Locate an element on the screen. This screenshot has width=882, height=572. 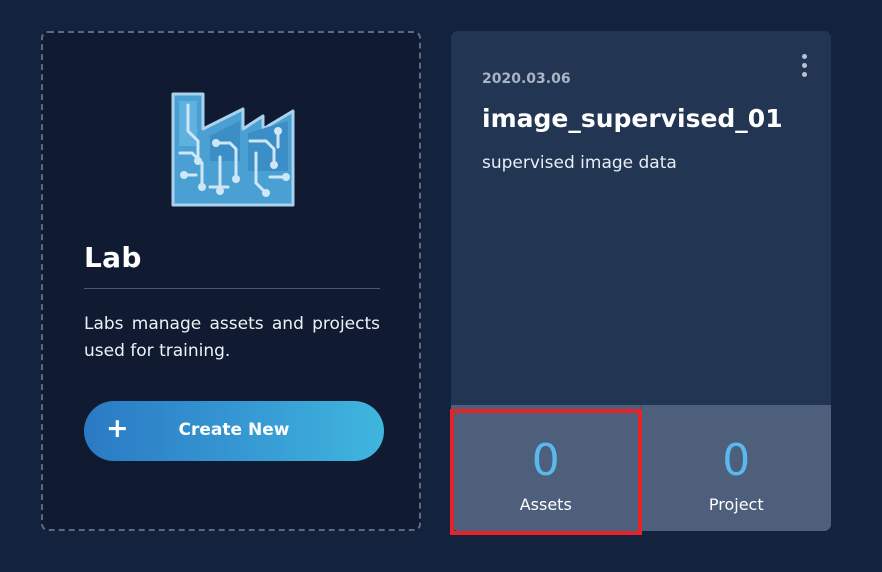
factory-circuit-icon is located at coordinates (233, 149).